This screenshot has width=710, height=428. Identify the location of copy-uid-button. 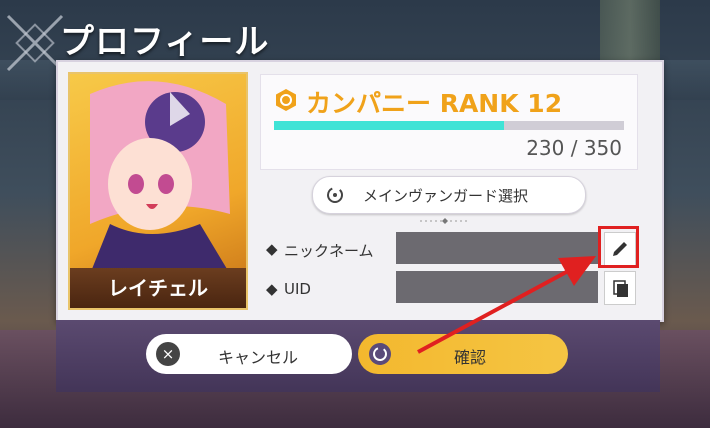
(620, 288).